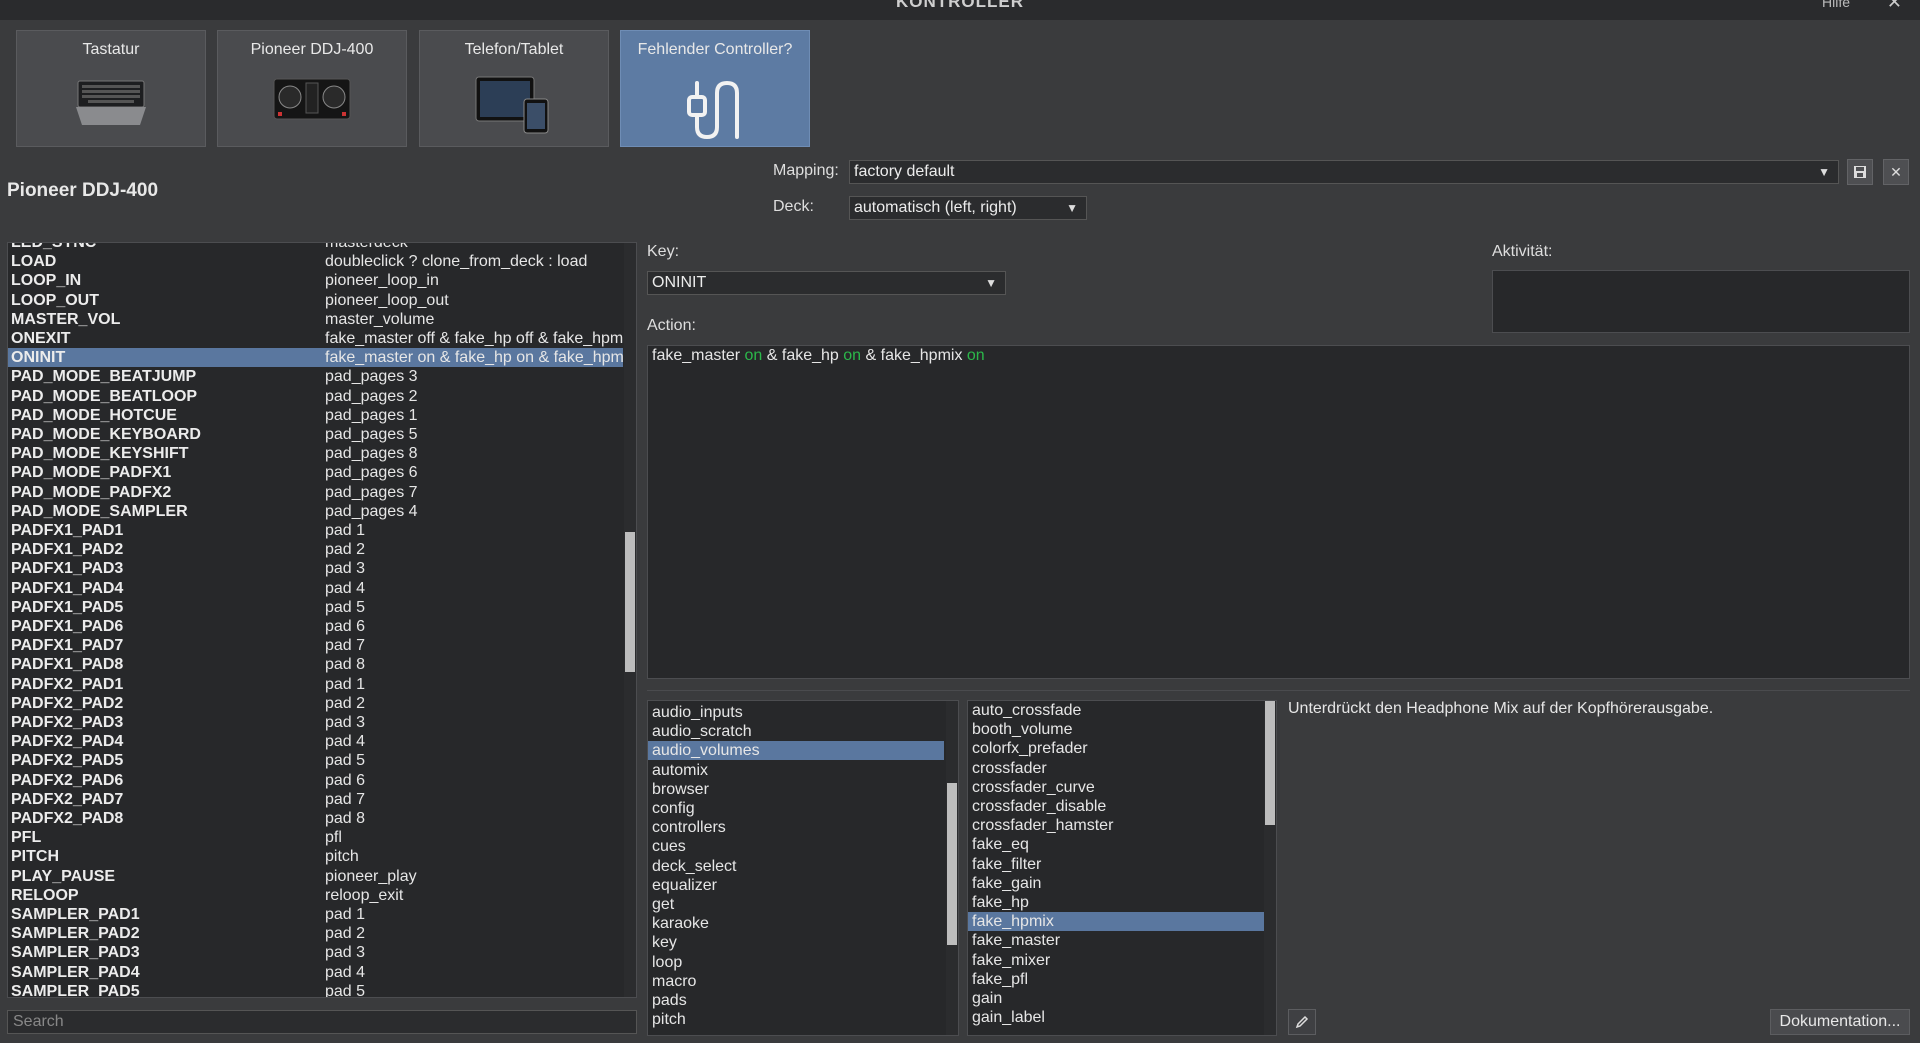 The image size is (1920, 1043). I want to click on mapping-row: PADFX1_PAD1 pad 1, so click(315, 530).